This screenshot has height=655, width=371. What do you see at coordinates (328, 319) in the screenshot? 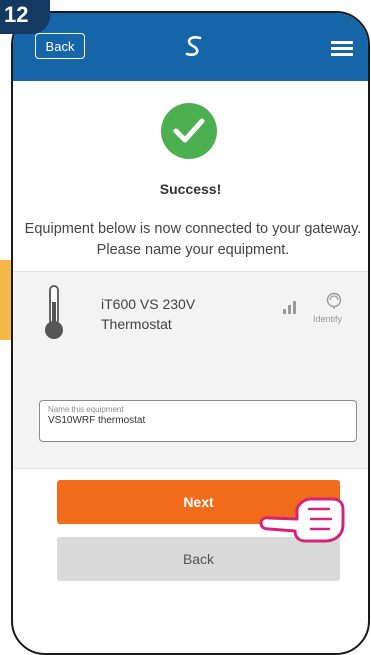
I see `identify-label: Identify` at bounding box center [328, 319].